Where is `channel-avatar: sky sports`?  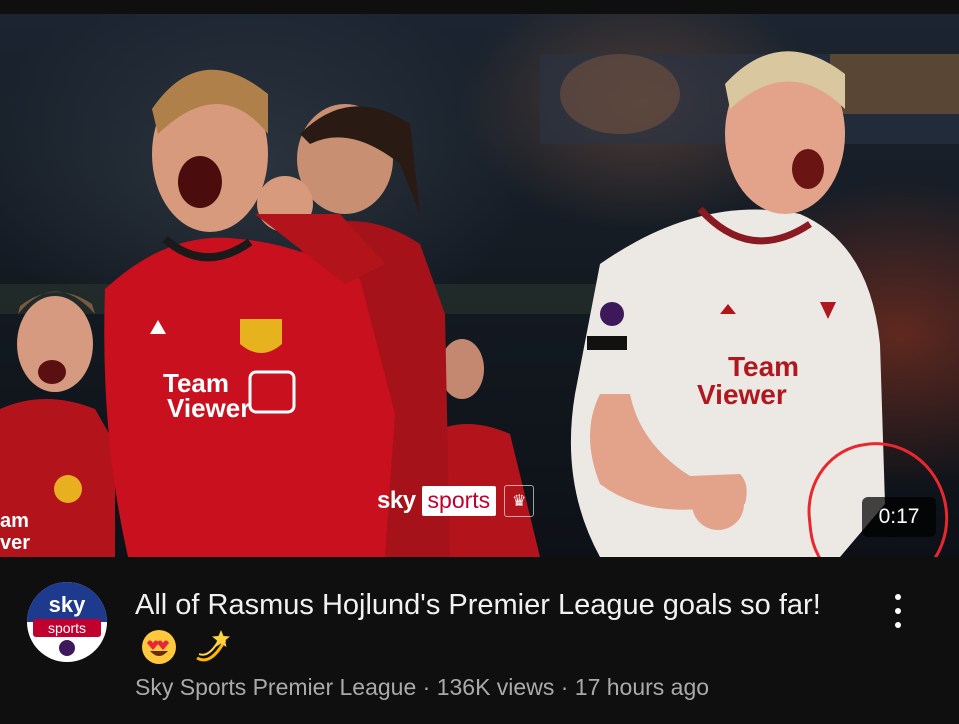 channel-avatar: sky sports is located at coordinates (67, 622).